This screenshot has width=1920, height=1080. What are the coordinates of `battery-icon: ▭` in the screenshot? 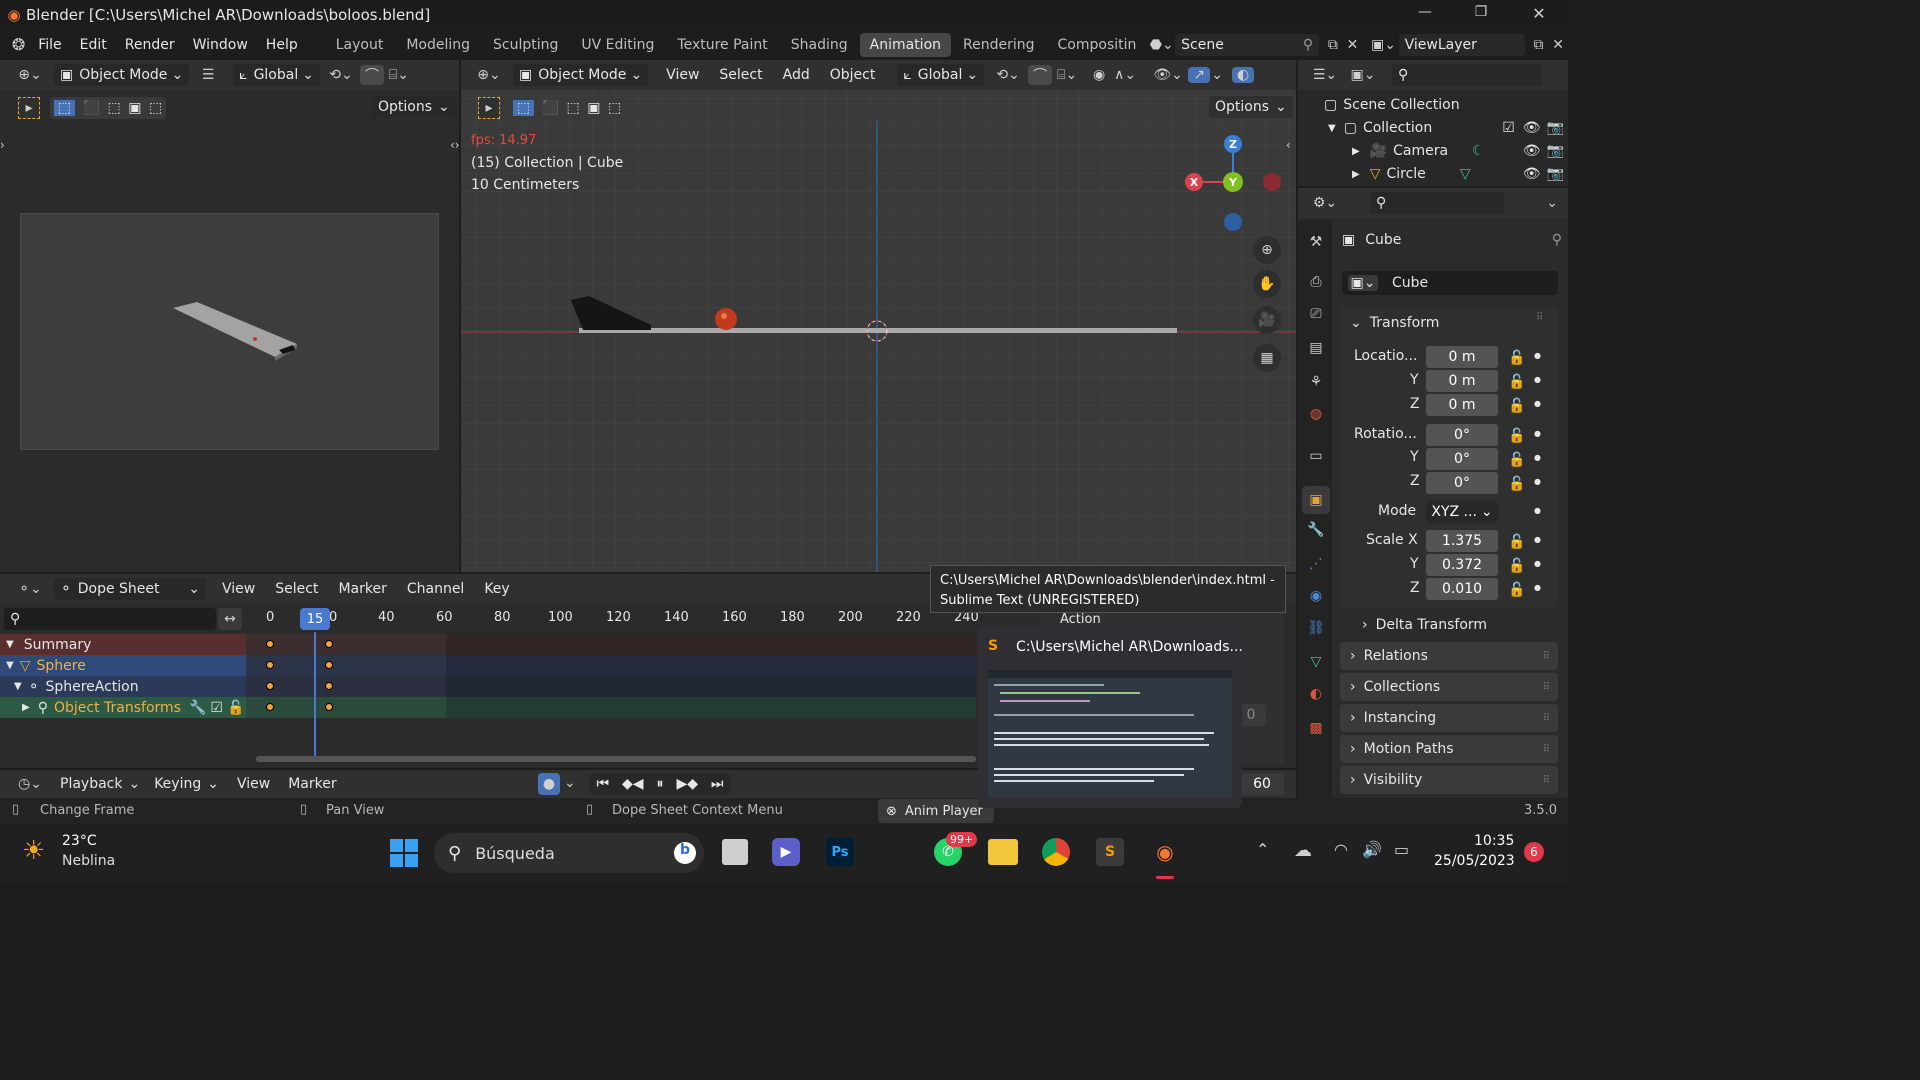 It's located at (1401, 849).